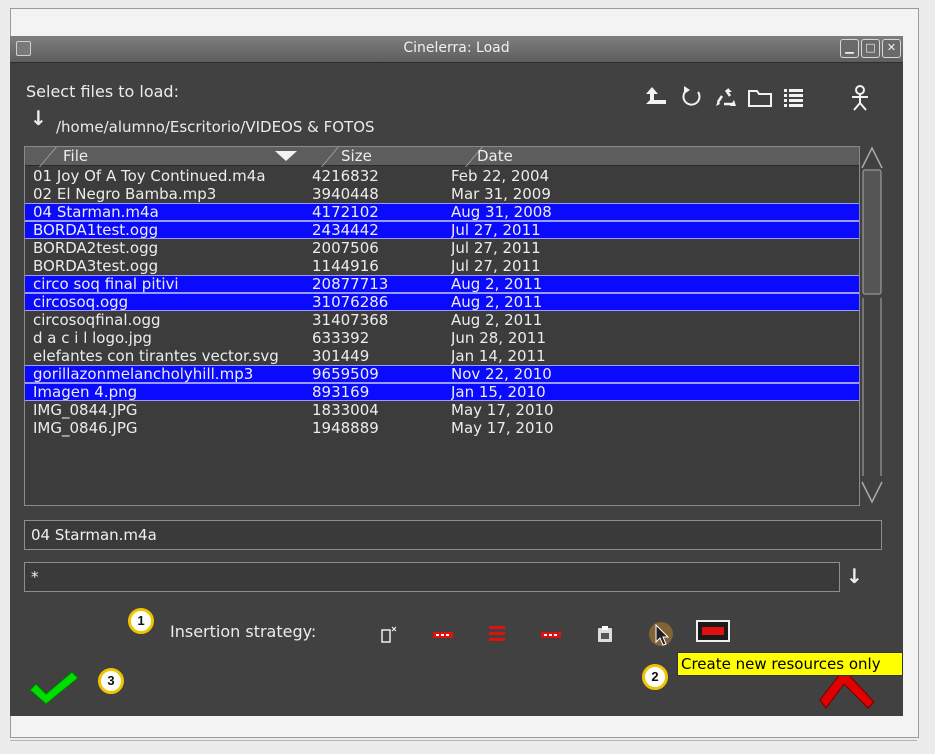  I want to click on file-date: Jun 28, 2011, so click(499, 338).